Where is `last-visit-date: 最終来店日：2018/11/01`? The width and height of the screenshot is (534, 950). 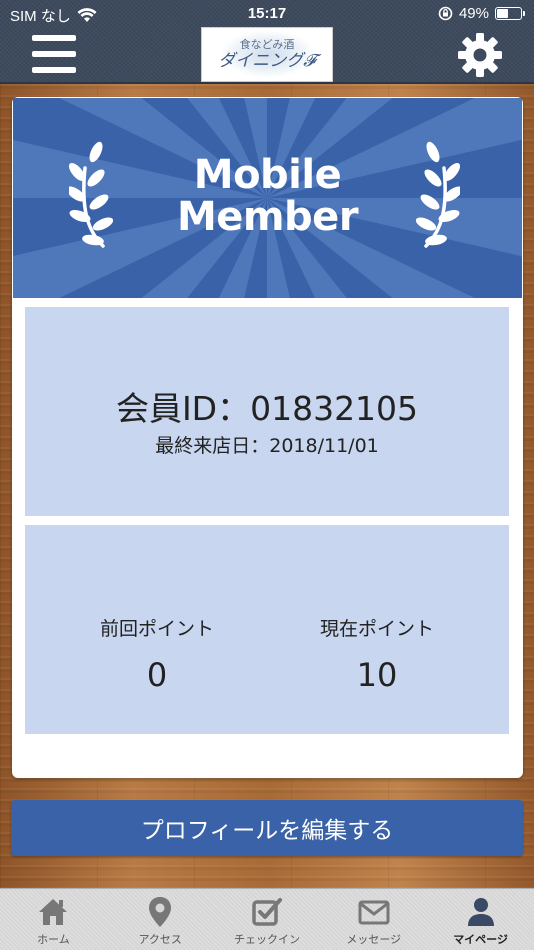
last-visit-date: 最終来店日：2018/11/01 is located at coordinates (267, 446).